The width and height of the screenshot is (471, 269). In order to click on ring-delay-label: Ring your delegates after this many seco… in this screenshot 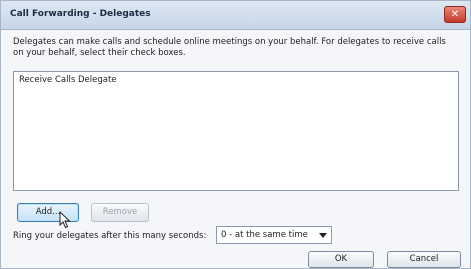, I will do `click(110, 236)`.